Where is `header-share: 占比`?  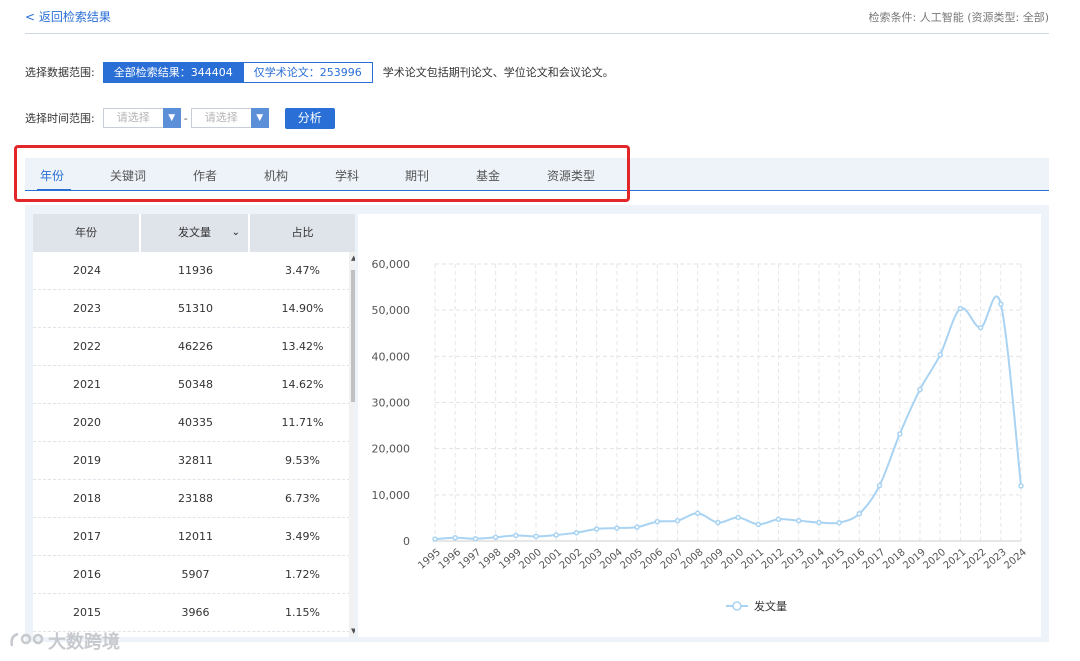 header-share: 占比 is located at coordinates (302, 233).